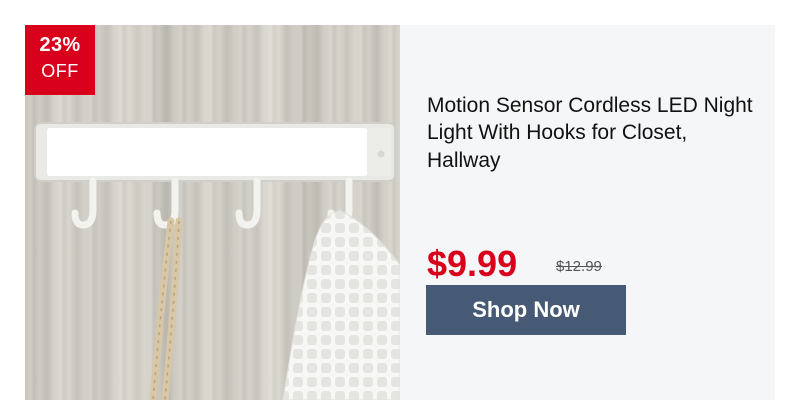 The height and width of the screenshot is (415, 800). What do you see at coordinates (60, 60) in the screenshot?
I see `discount-badge: 23% OFF` at bounding box center [60, 60].